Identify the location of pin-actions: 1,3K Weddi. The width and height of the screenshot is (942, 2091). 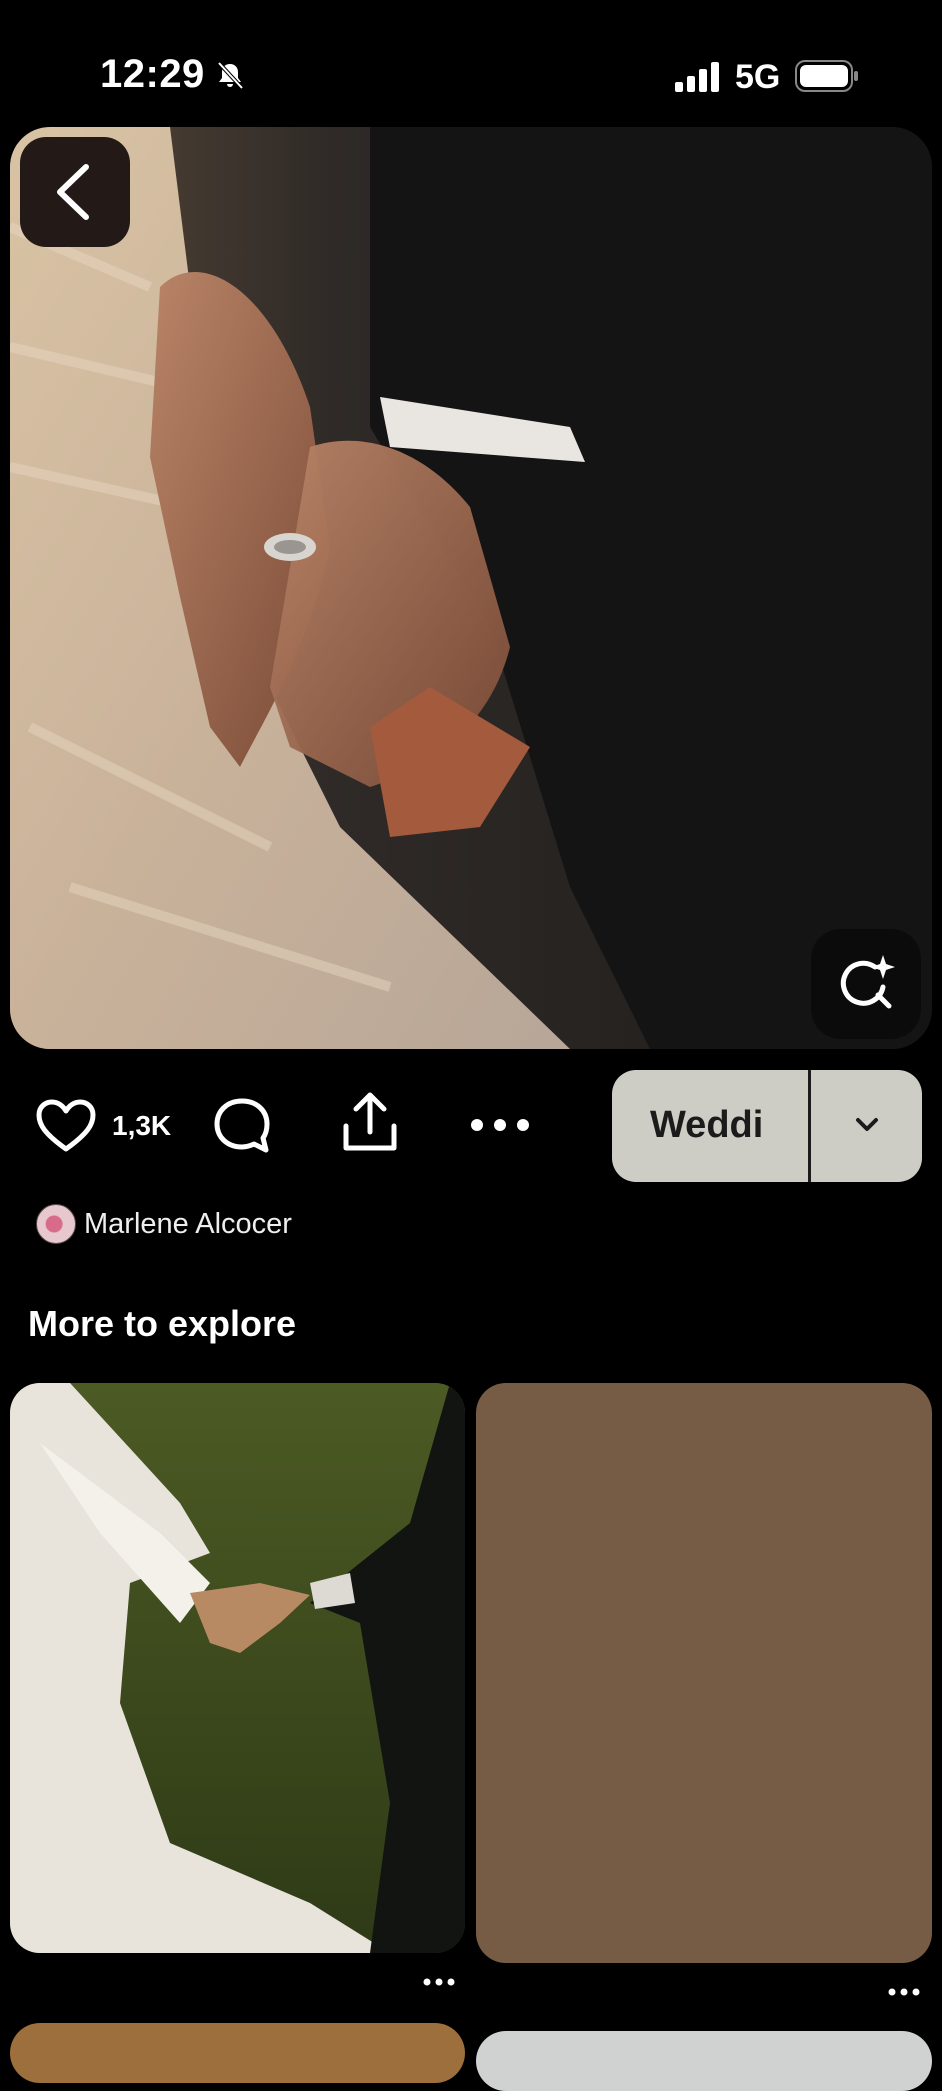
(471, 1125).